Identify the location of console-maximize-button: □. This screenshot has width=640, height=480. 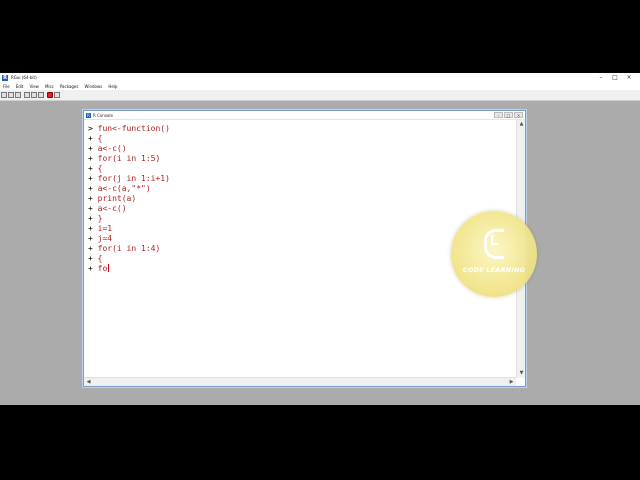
(508, 115).